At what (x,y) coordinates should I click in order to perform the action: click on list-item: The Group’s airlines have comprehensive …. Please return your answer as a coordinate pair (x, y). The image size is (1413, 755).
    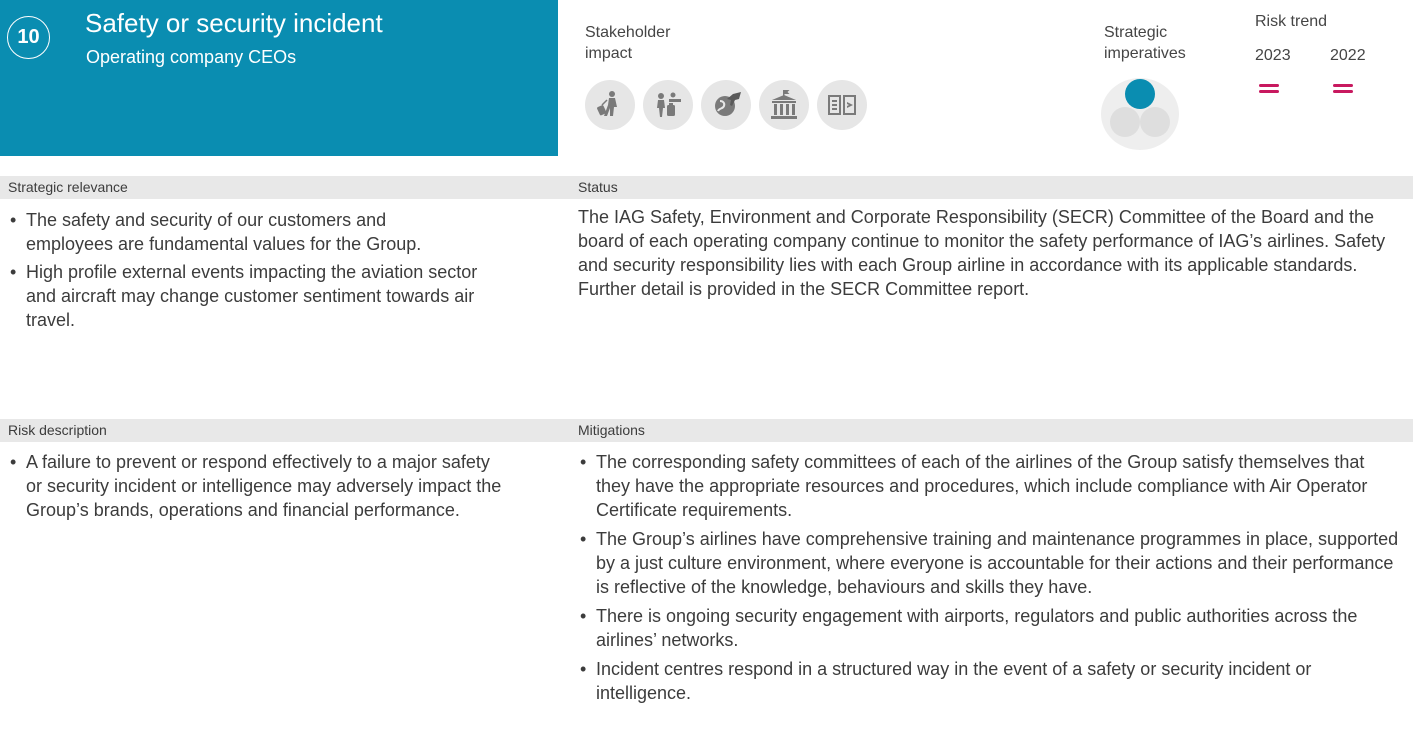
    Looking at the image, I should click on (990, 563).